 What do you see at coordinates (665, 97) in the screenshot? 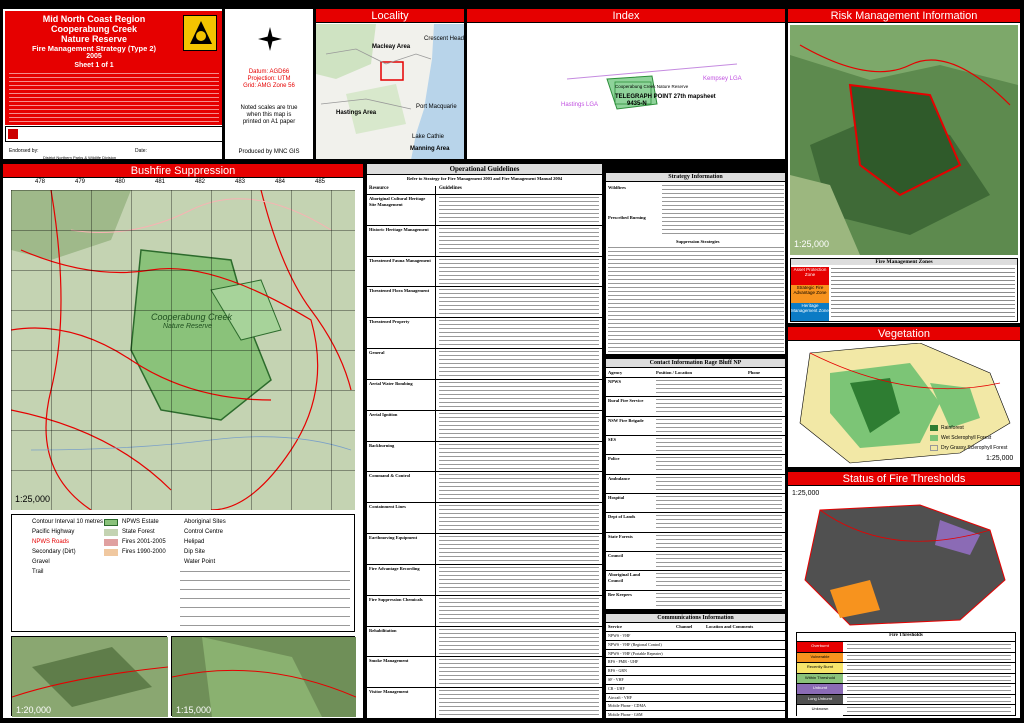
I see `index-label-mapsheet: TELEGRAPH POINT 27th mapsheet` at bounding box center [665, 97].